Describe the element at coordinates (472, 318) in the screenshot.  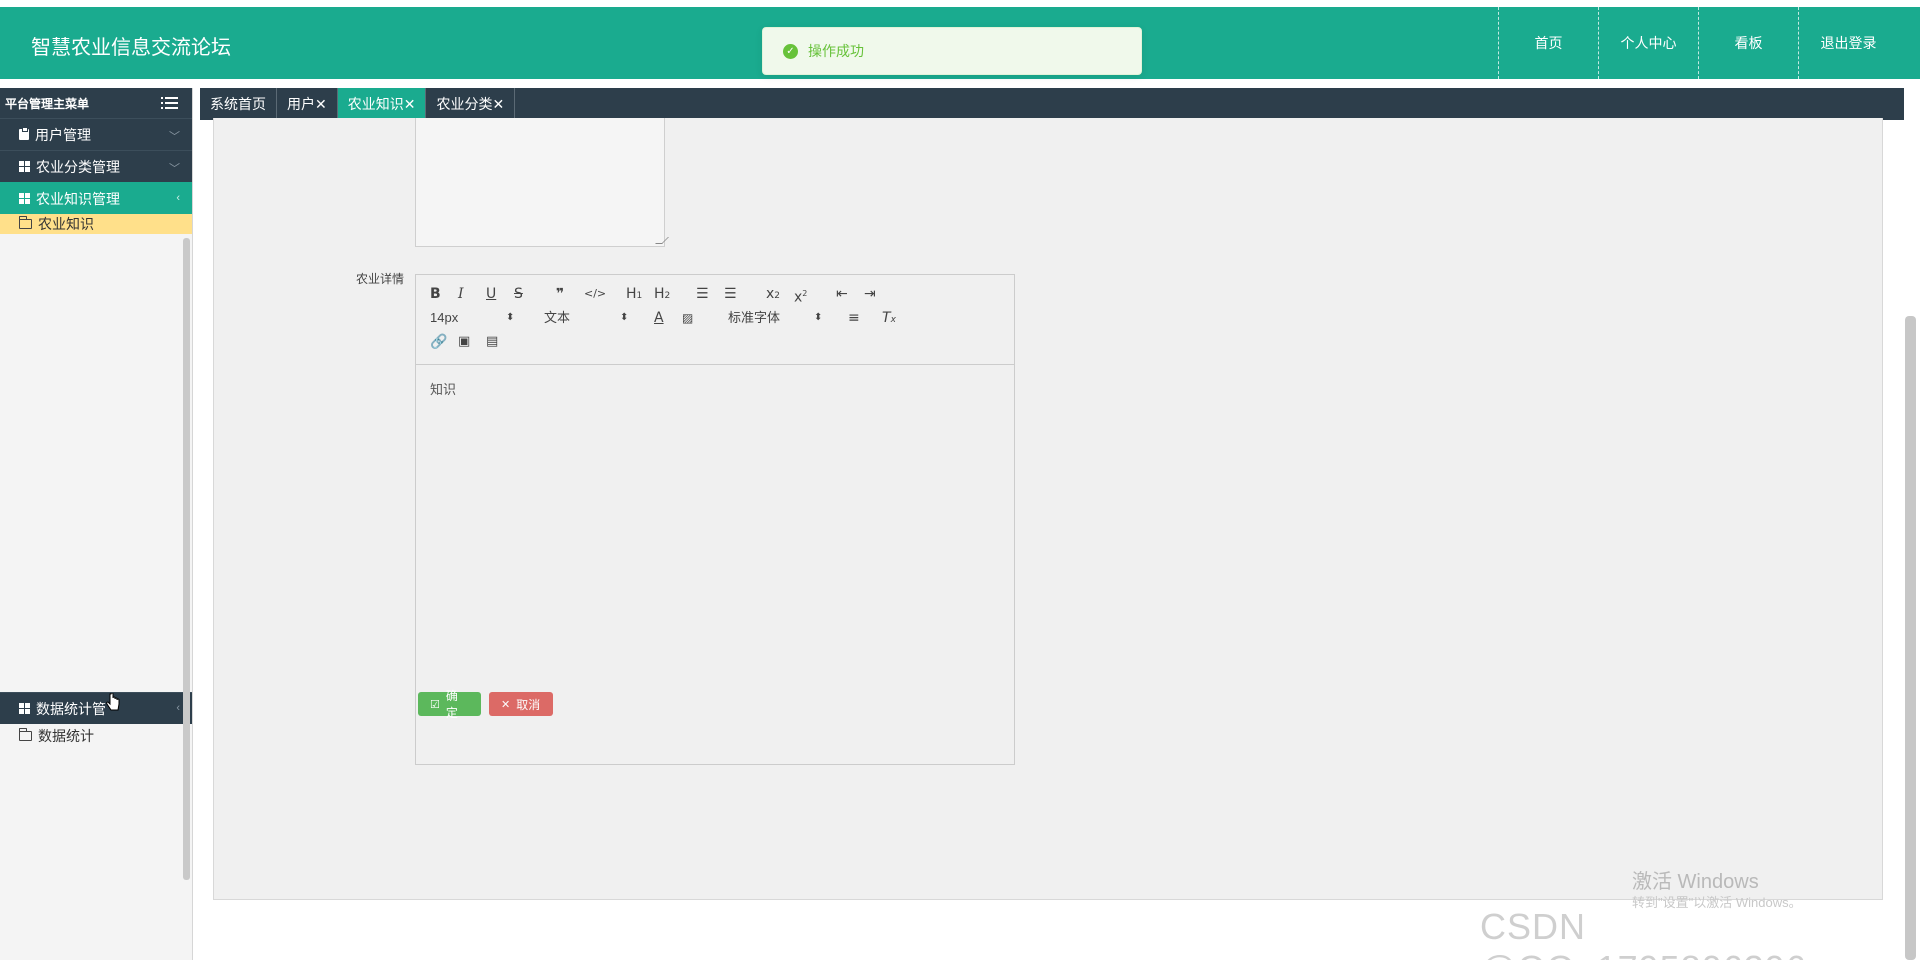
I see `font-size-select: 14px ⬍` at that location.